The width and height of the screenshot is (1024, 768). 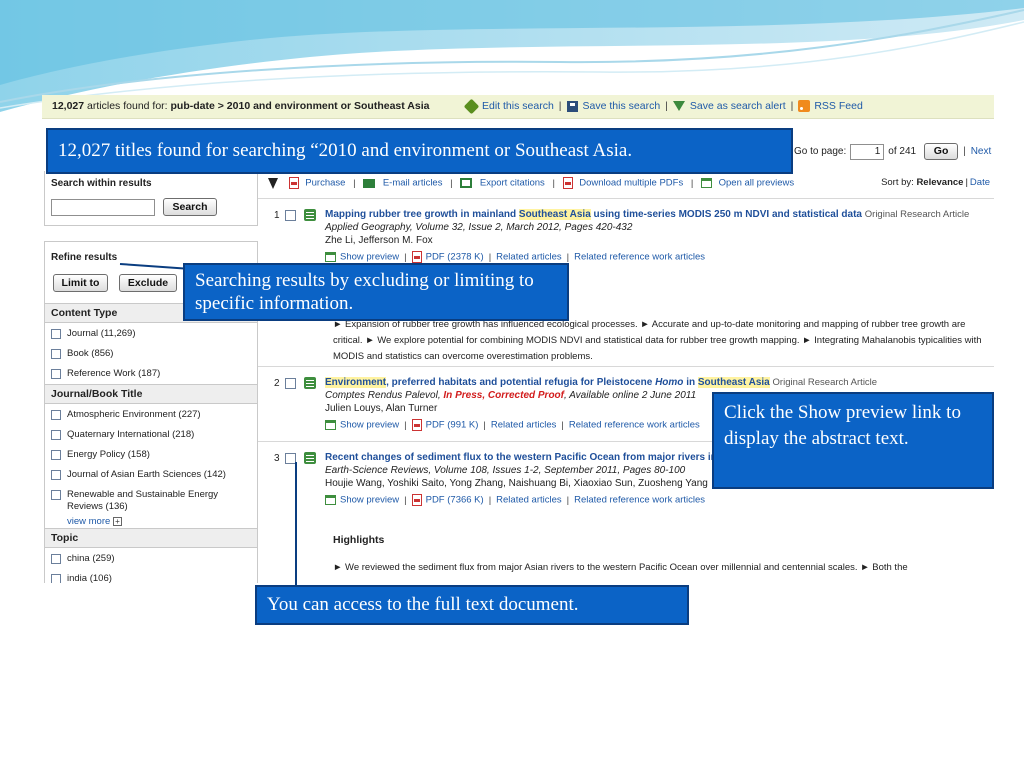 I want to click on journal-title-heading: Journal/Book Title, so click(x=151, y=394).